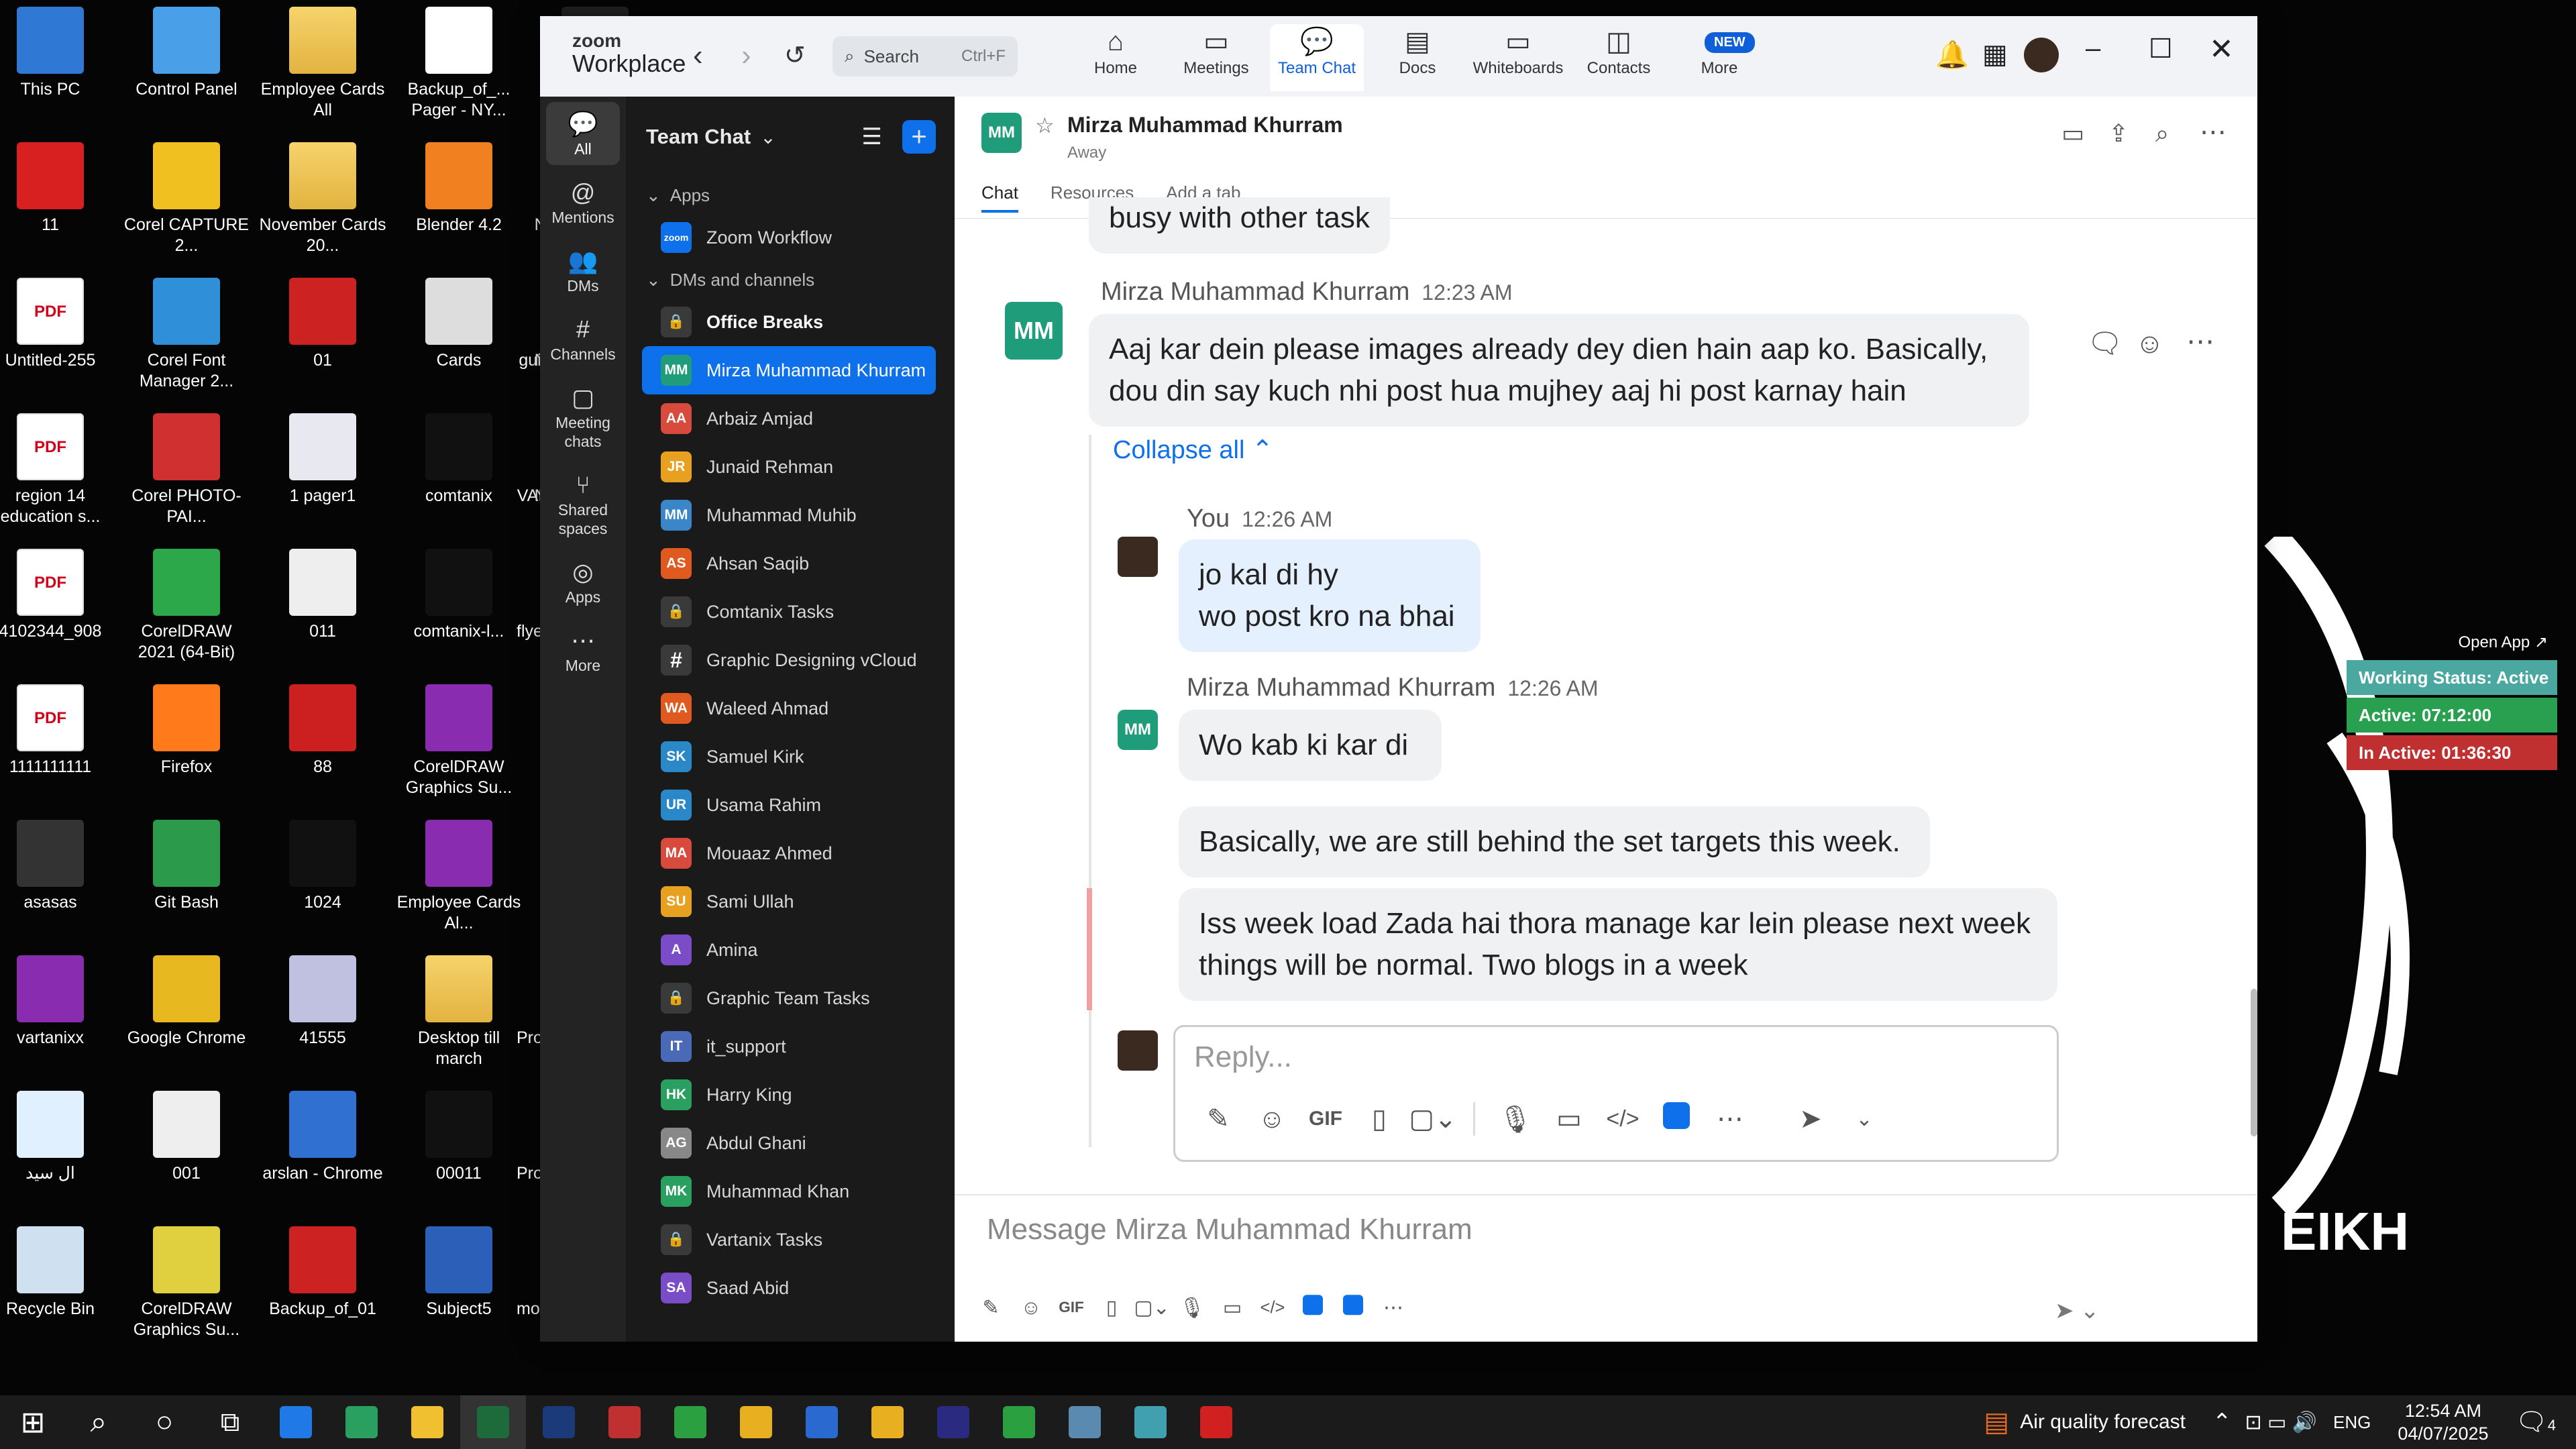  Describe the element at coordinates (1192, 1307) in the screenshot. I see `audio-icon-2: 🎙` at that location.